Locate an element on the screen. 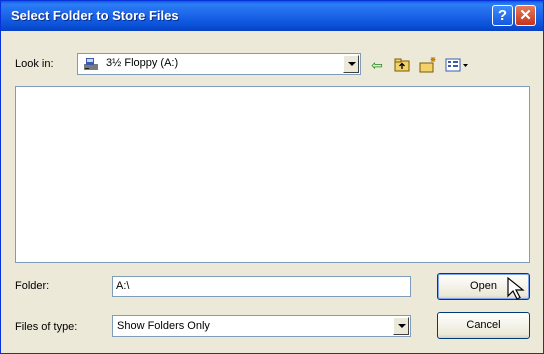 Image resolution: width=544 pixels, height=354 pixels. views-menu-button is located at coordinates (457, 65).